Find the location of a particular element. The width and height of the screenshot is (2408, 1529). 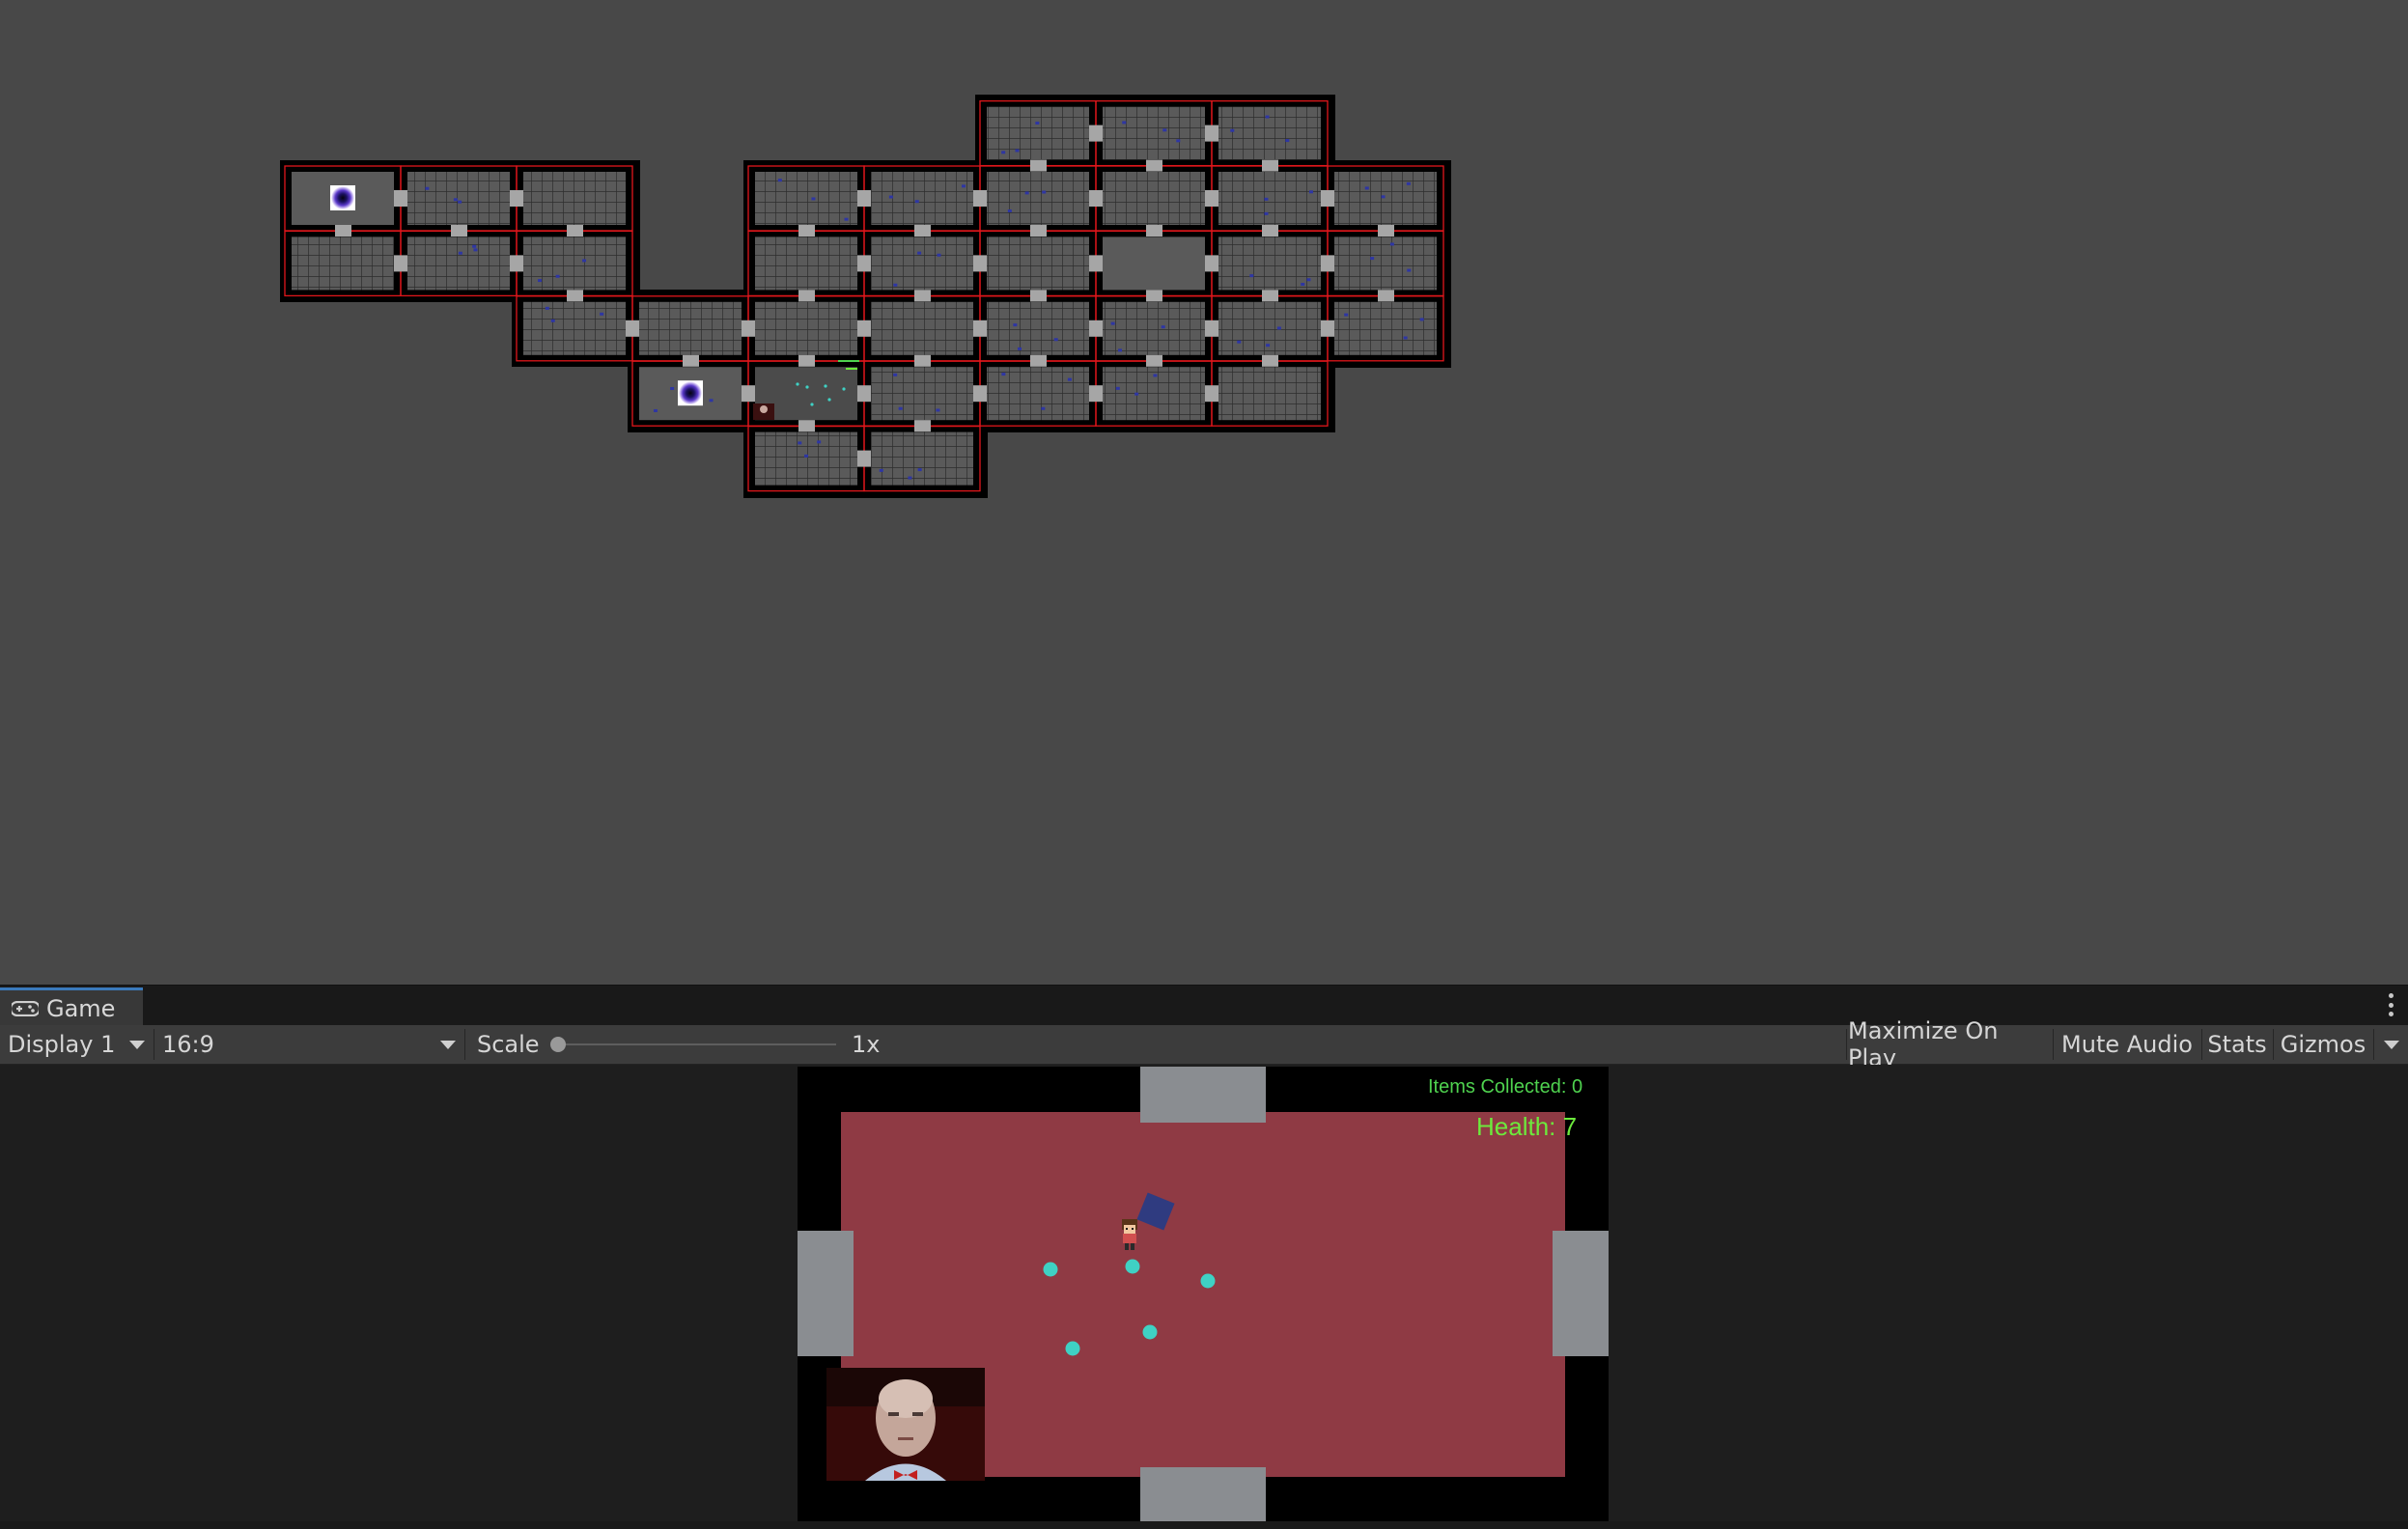

door-left is located at coordinates (826, 1293).